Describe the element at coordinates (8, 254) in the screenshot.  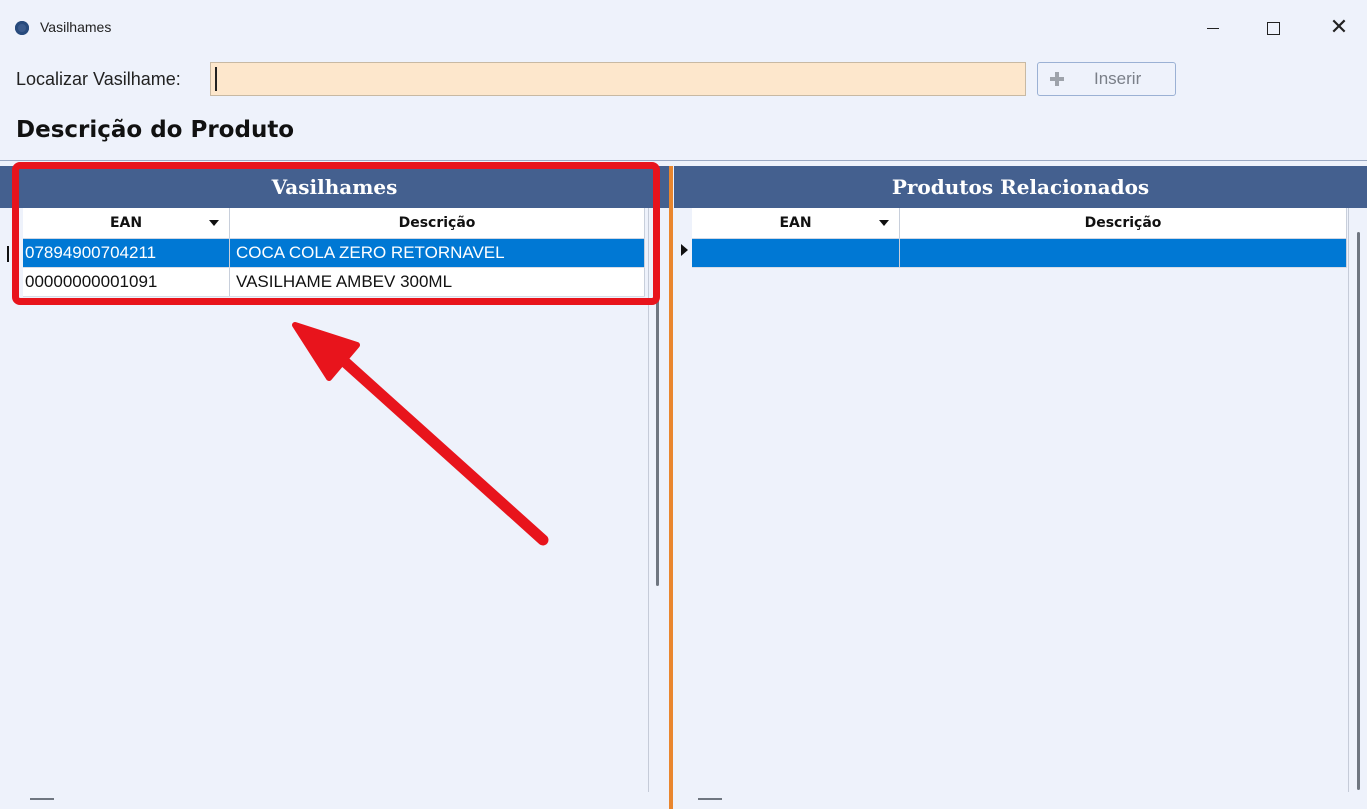
I see `row-indicator` at that location.